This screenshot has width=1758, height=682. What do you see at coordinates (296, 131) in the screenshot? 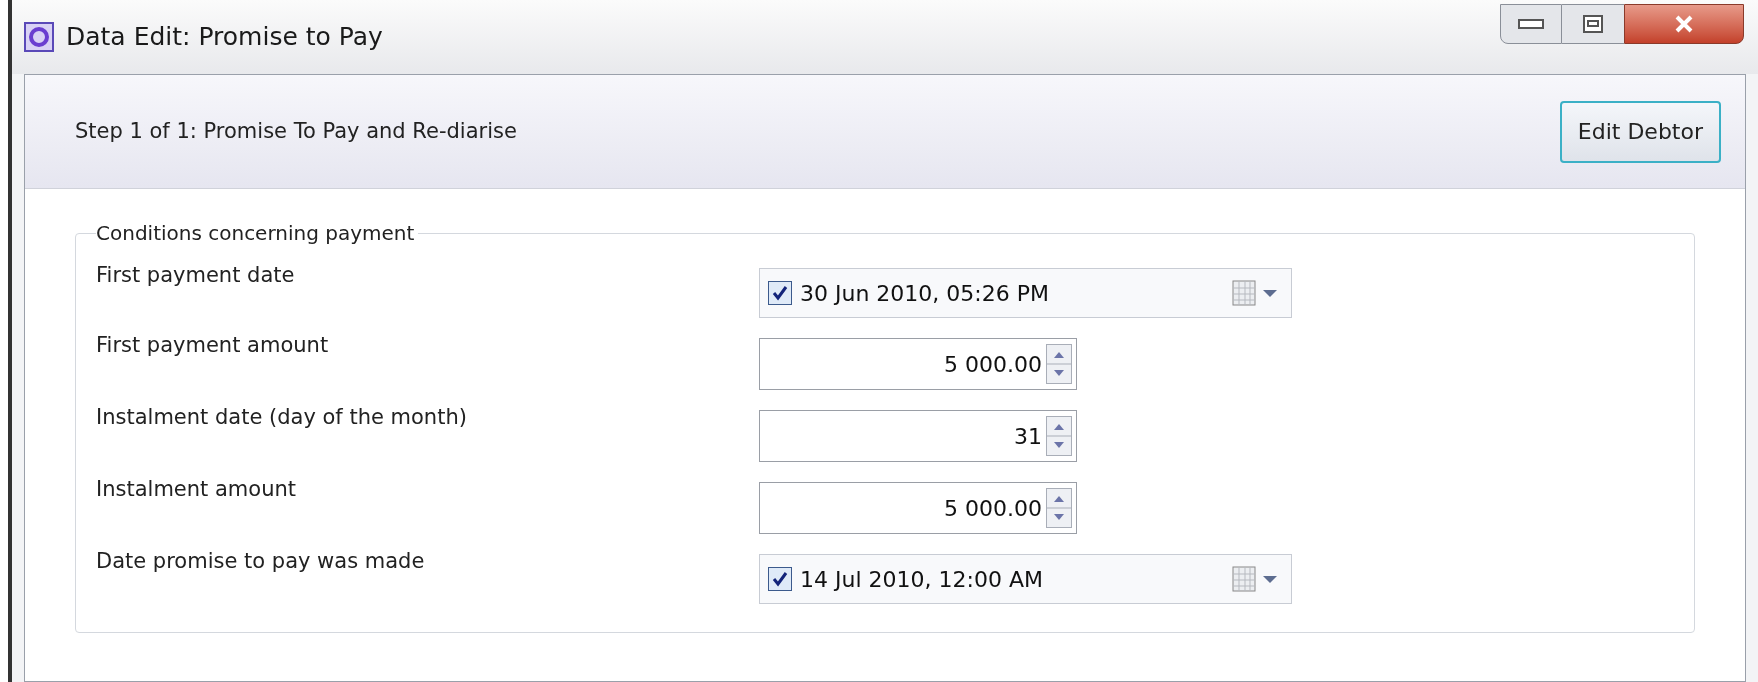
I see `step-title: Step 1 of 1: Promise To Pay and Re-diarise` at bounding box center [296, 131].